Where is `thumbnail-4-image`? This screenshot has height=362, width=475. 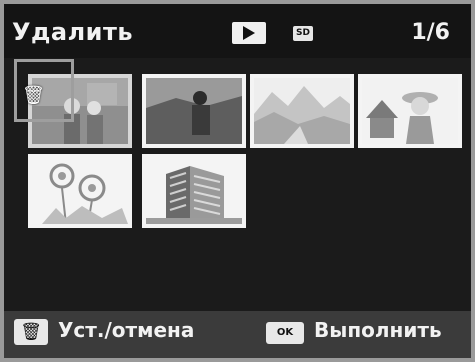 thumbnail-4-image is located at coordinates (410, 111).